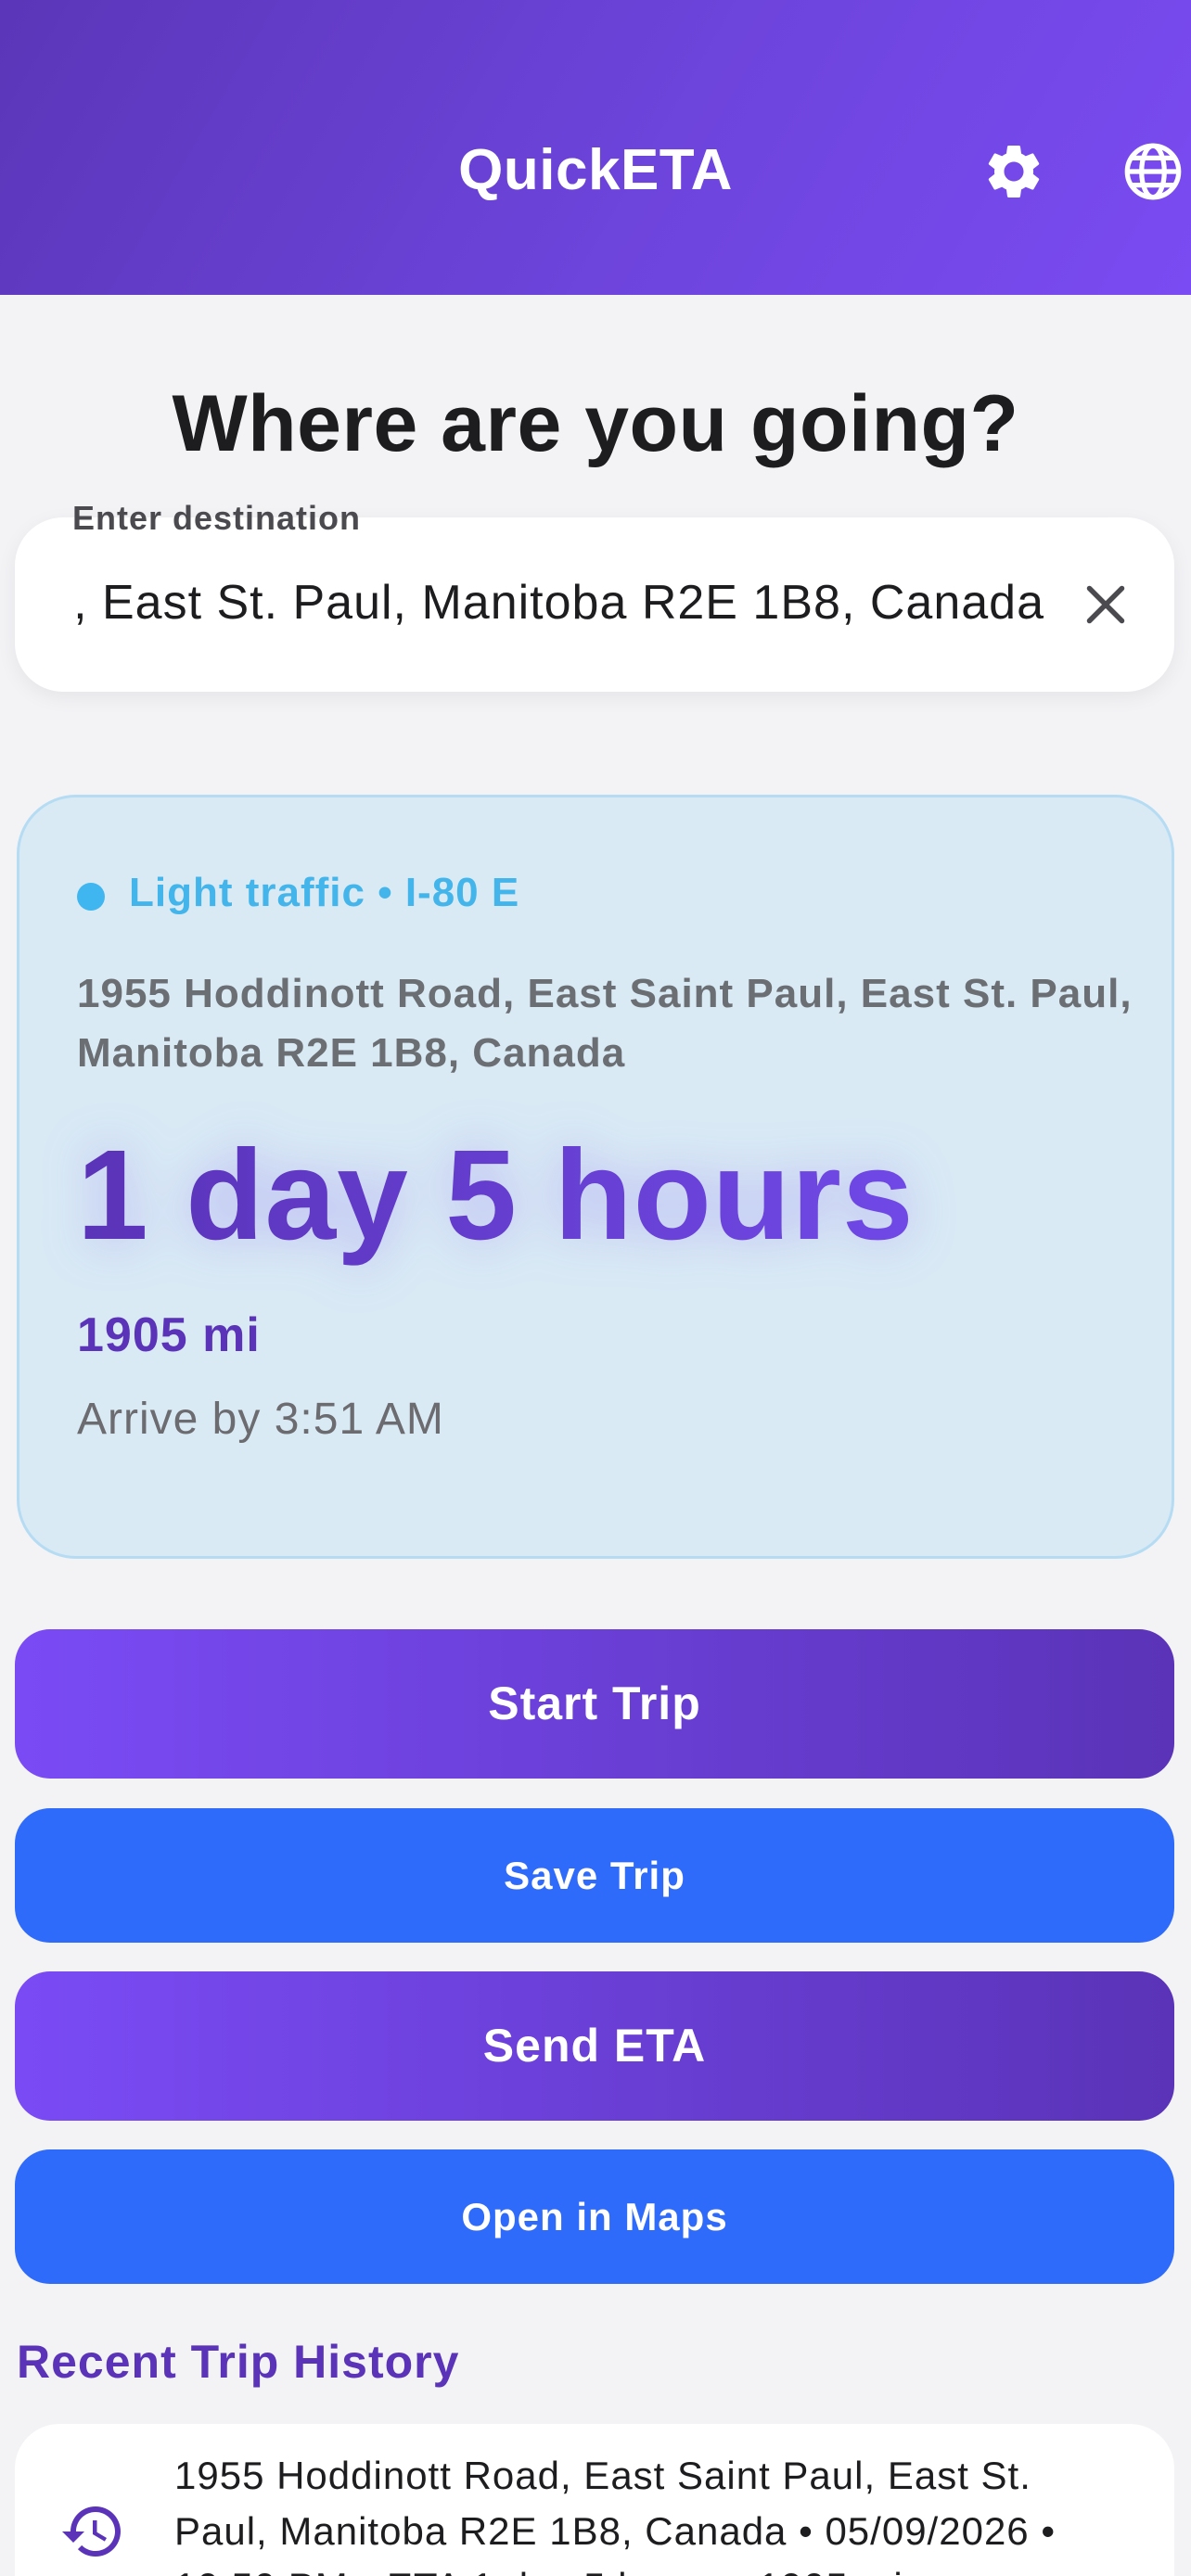  What do you see at coordinates (1153, 171) in the screenshot?
I see `globe-icon` at bounding box center [1153, 171].